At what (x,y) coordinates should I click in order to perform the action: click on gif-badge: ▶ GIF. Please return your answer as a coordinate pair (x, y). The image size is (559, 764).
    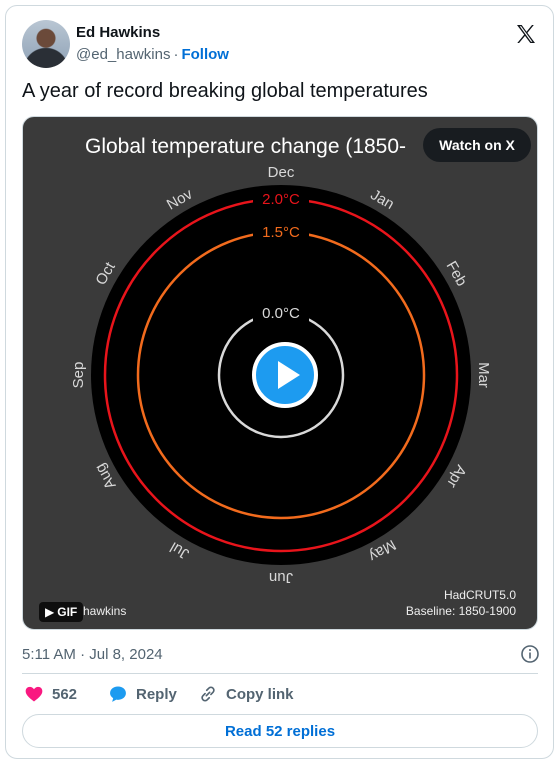
    Looking at the image, I should click on (61, 612).